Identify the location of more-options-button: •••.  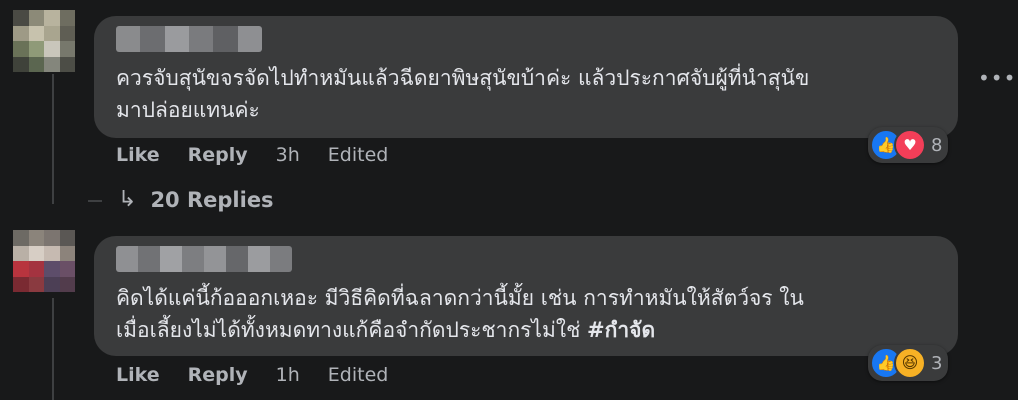
(997, 78).